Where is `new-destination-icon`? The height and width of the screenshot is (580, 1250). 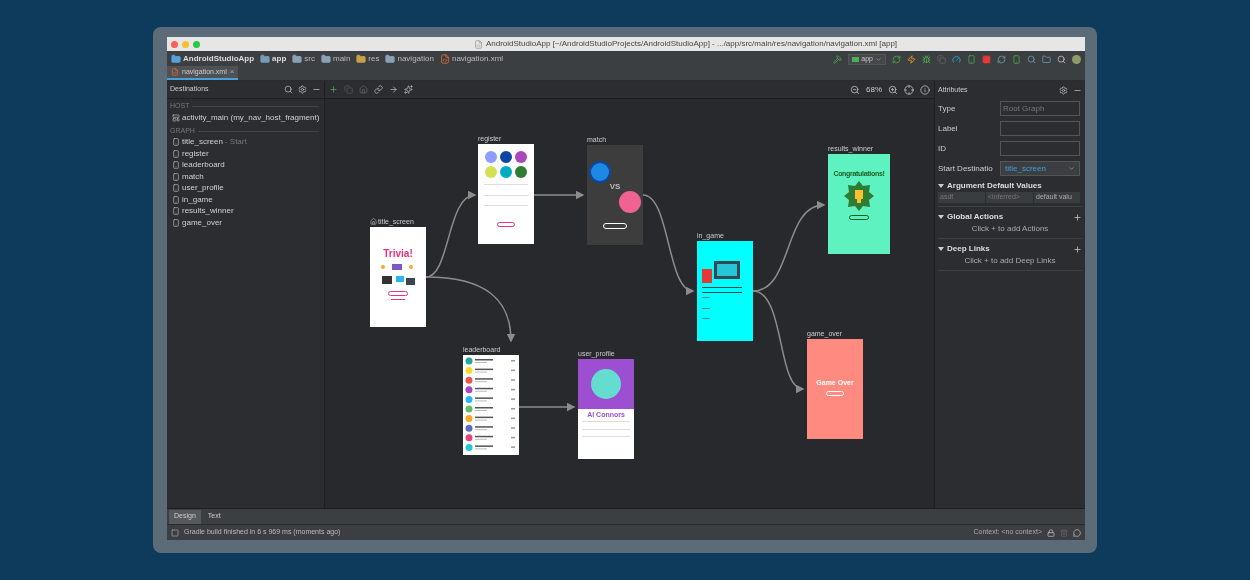 new-destination-icon is located at coordinates (333, 89).